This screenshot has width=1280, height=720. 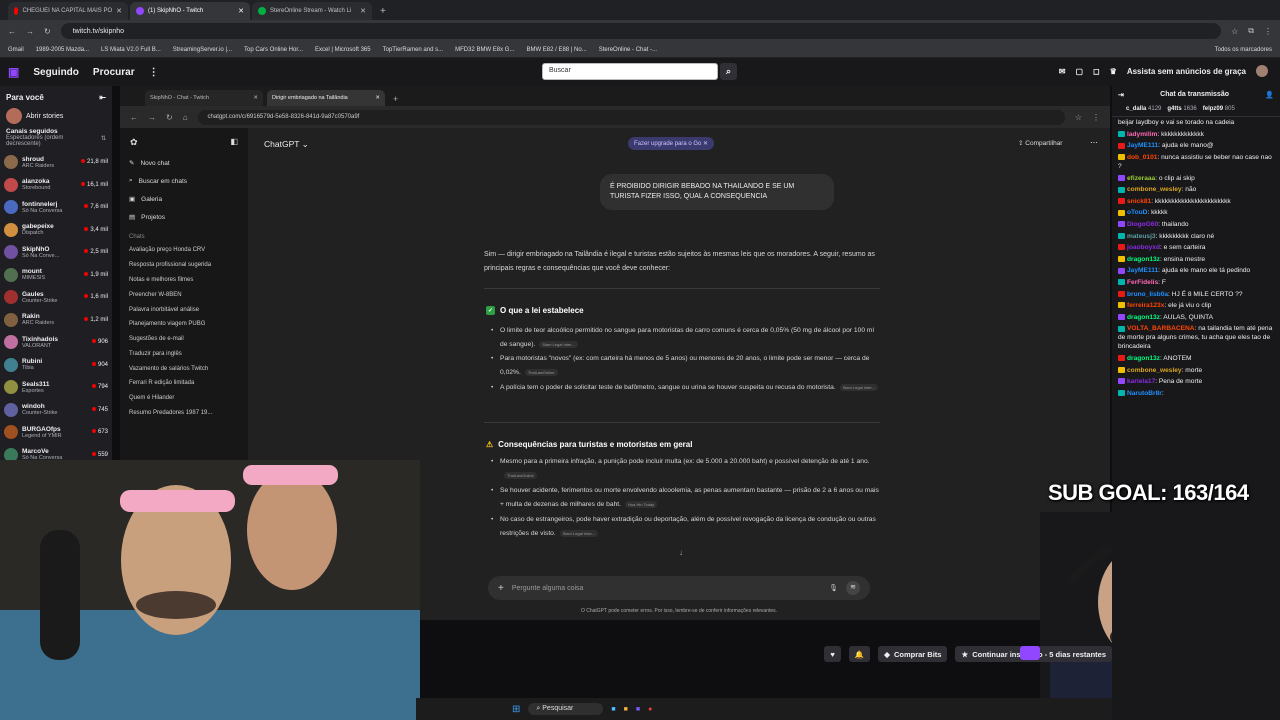 What do you see at coordinates (1142, 134) in the screenshot?
I see `chat-username: ladymilim` at bounding box center [1142, 134].